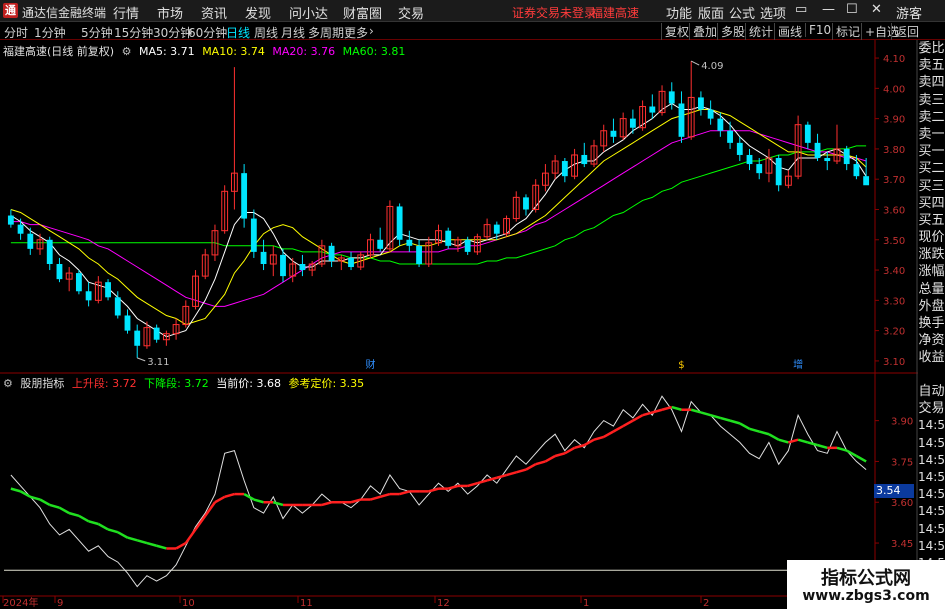 The image size is (945, 609). What do you see at coordinates (931, 169) in the screenshot?
I see `quote-item: 买二` at bounding box center [931, 169].